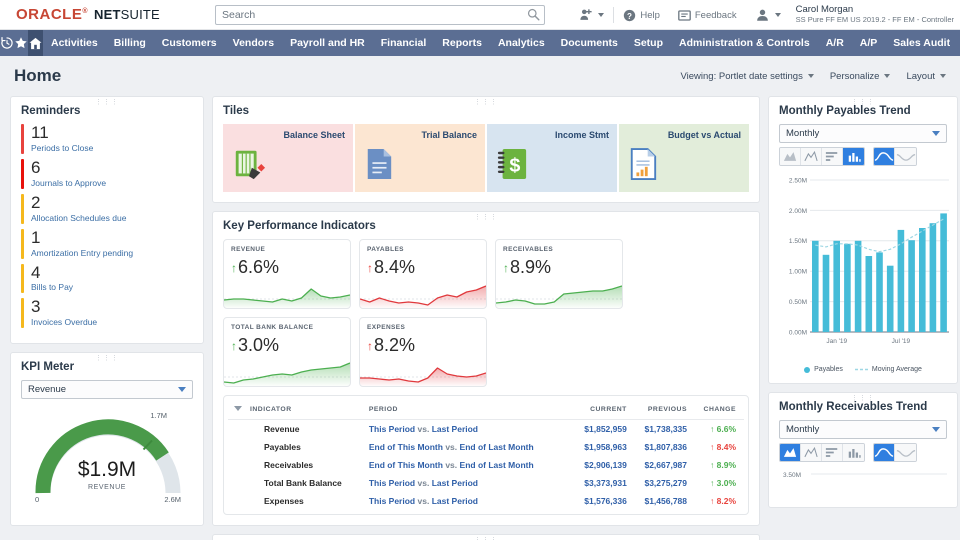 This screenshot has height=540, width=960. What do you see at coordinates (747, 76) in the screenshot?
I see `portlet-date-settings-dropdown: Viewing: Portlet date settings` at bounding box center [747, 76].